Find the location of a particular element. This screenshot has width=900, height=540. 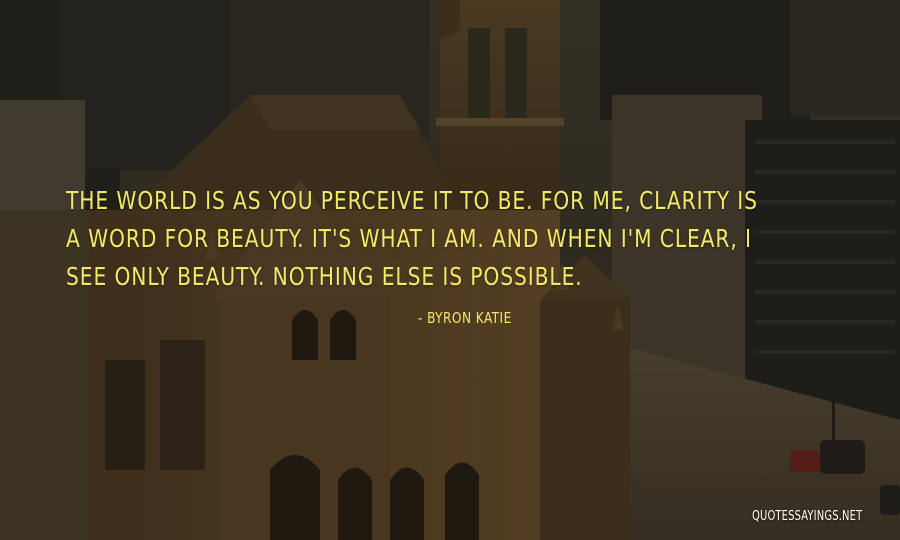

quote-author: - Byron Katie is located at coordinates (465, 318).